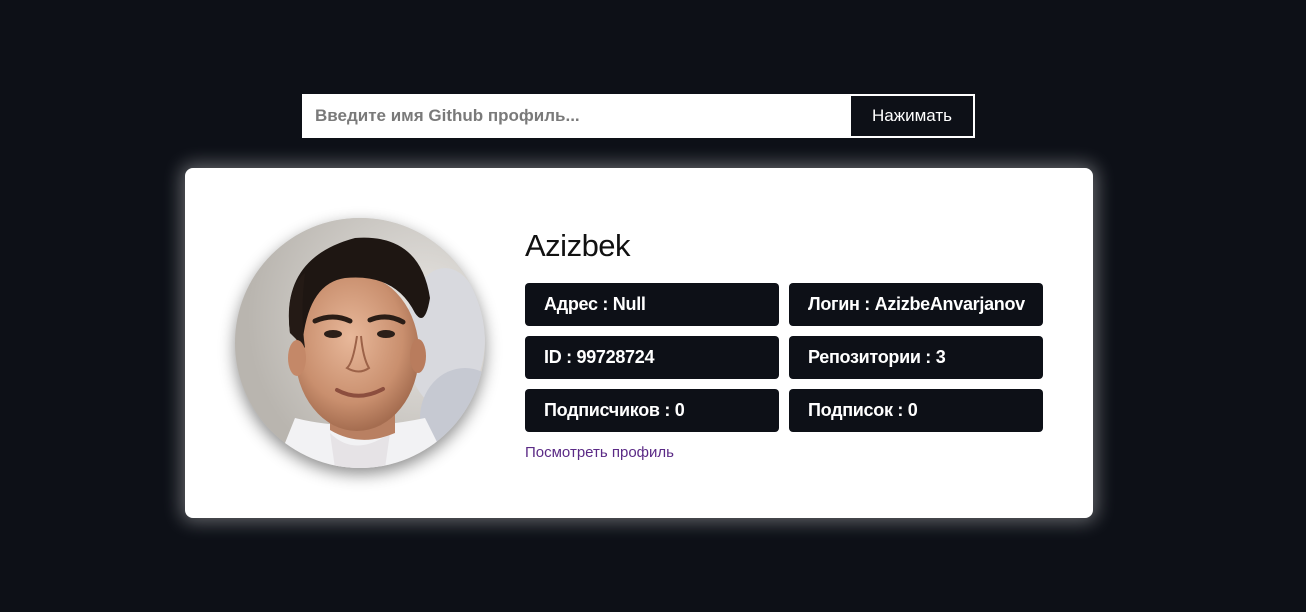 This screenshot has height=612, width=1306. What do you see at coordinates (652, 410) in the screenshot?
I see `stat-followers: Подписчиков : 0` at bounding box center [652, 410].